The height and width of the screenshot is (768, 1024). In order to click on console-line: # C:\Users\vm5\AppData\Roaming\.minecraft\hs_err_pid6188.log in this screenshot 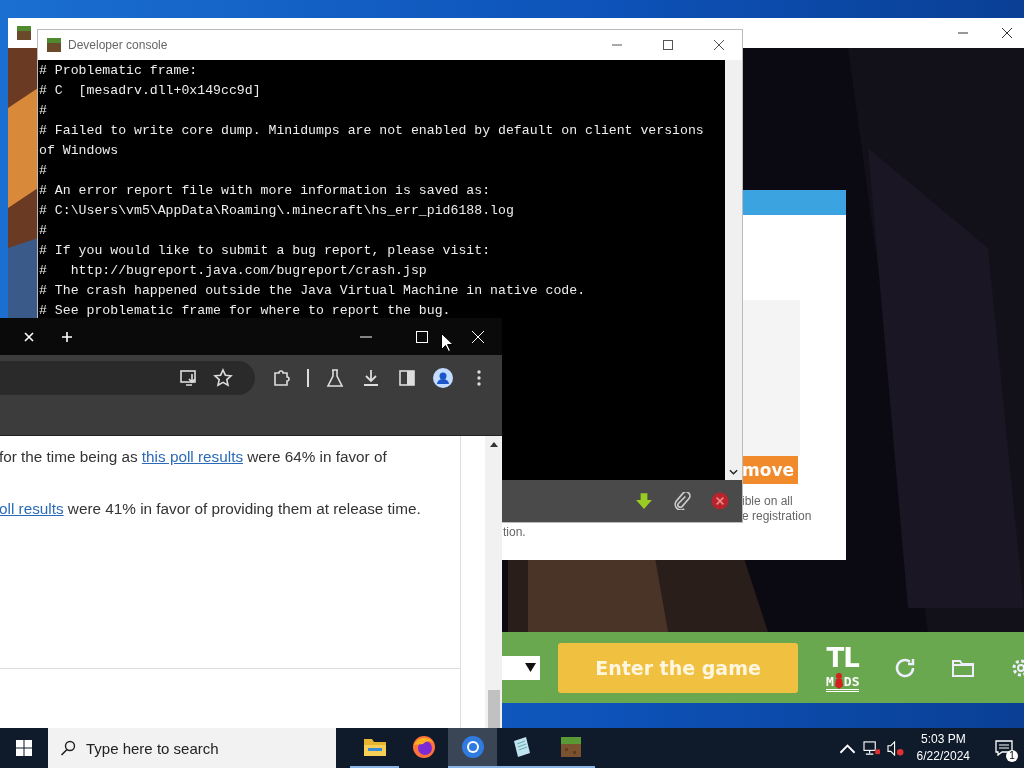, I will do `click(277, 211)`.